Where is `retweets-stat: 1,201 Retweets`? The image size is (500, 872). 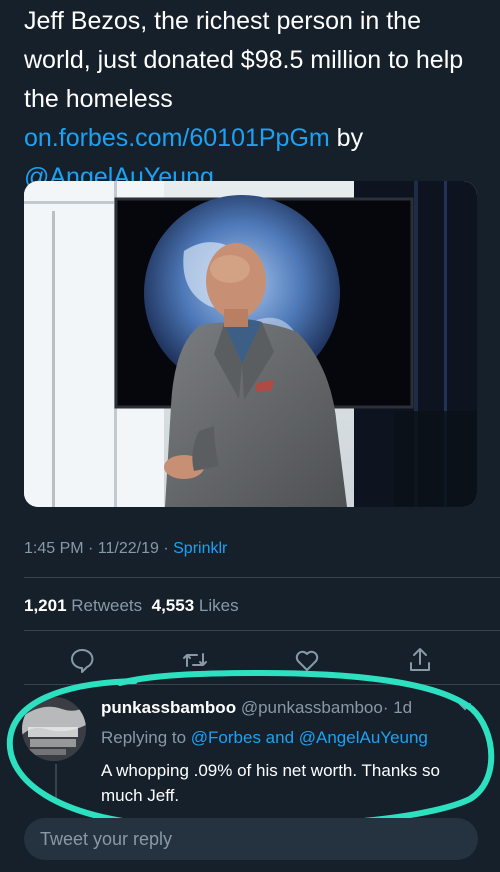
retweets-stat: 1,201 Retweets is located at coordinates (83, 605).